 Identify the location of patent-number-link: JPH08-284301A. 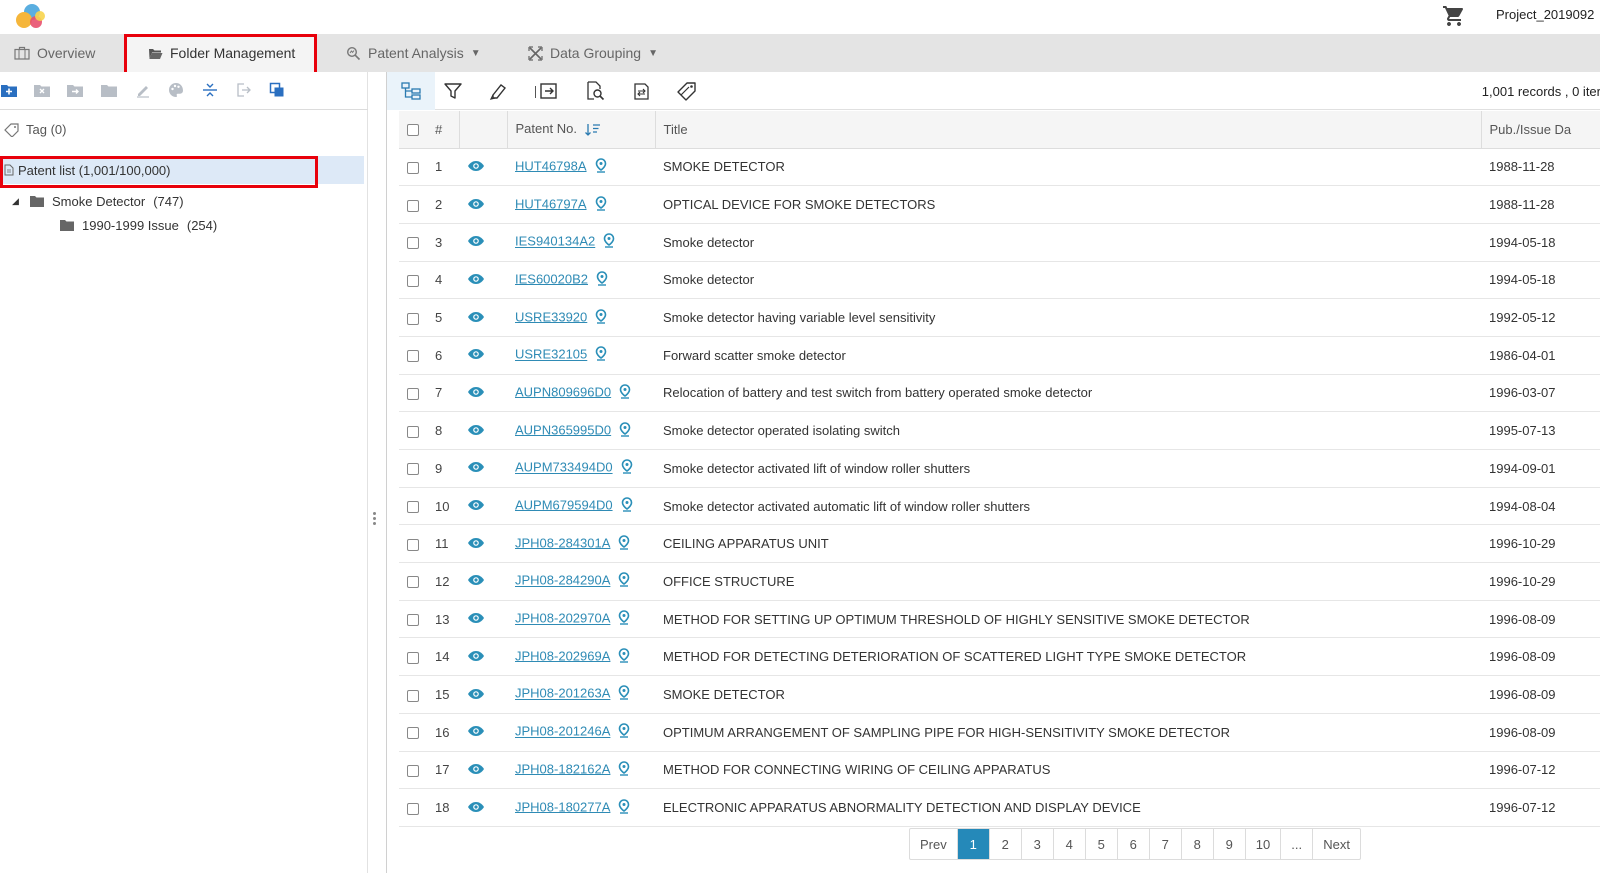
(562, 542).